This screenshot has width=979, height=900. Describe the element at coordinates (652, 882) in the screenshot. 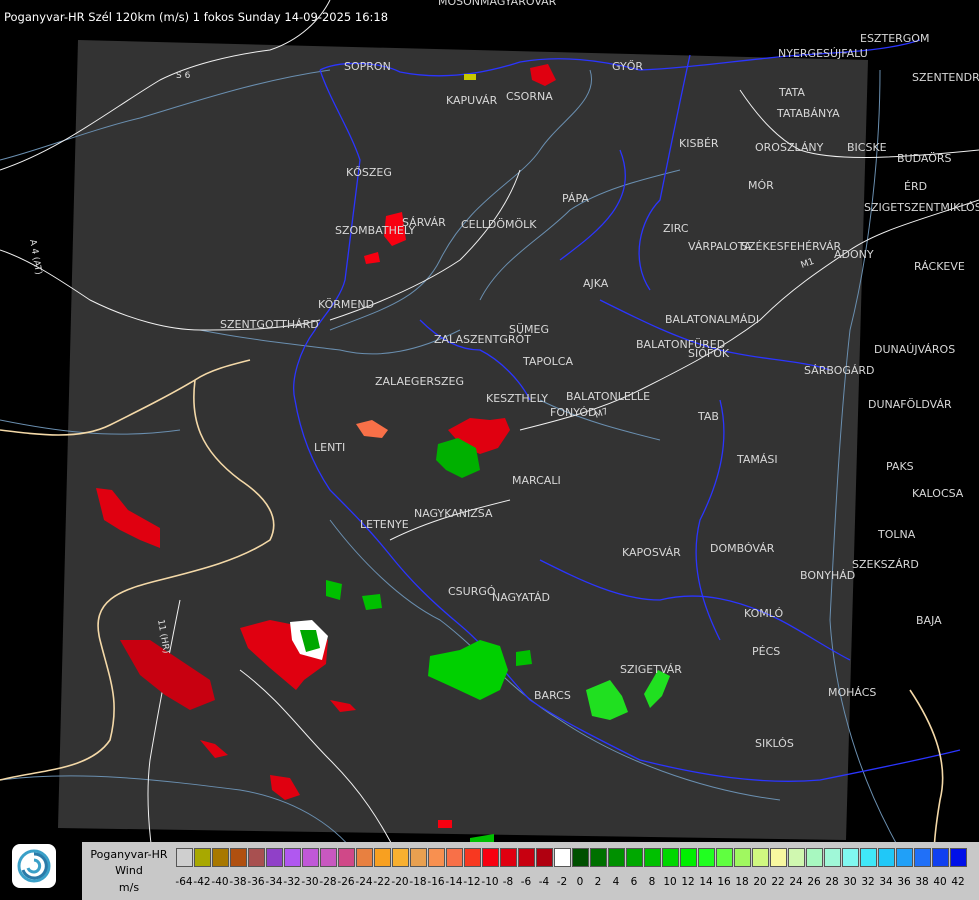

I see `legend-tick-label: 8` at that location.